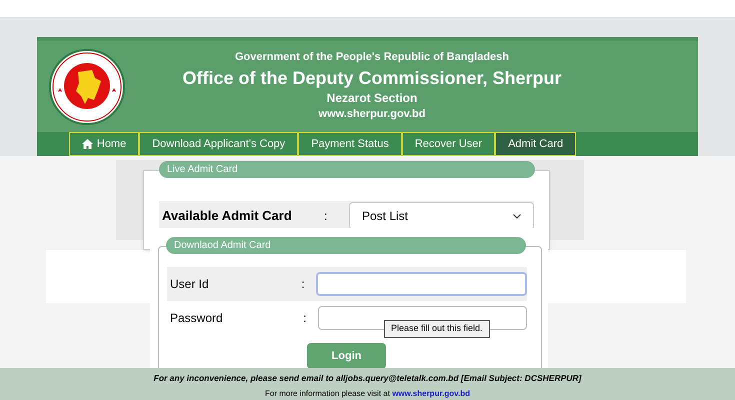 The height and width of the screenshot is (400, 735). I want to click on panel-header: Live Admit Card, so click(347, 169).